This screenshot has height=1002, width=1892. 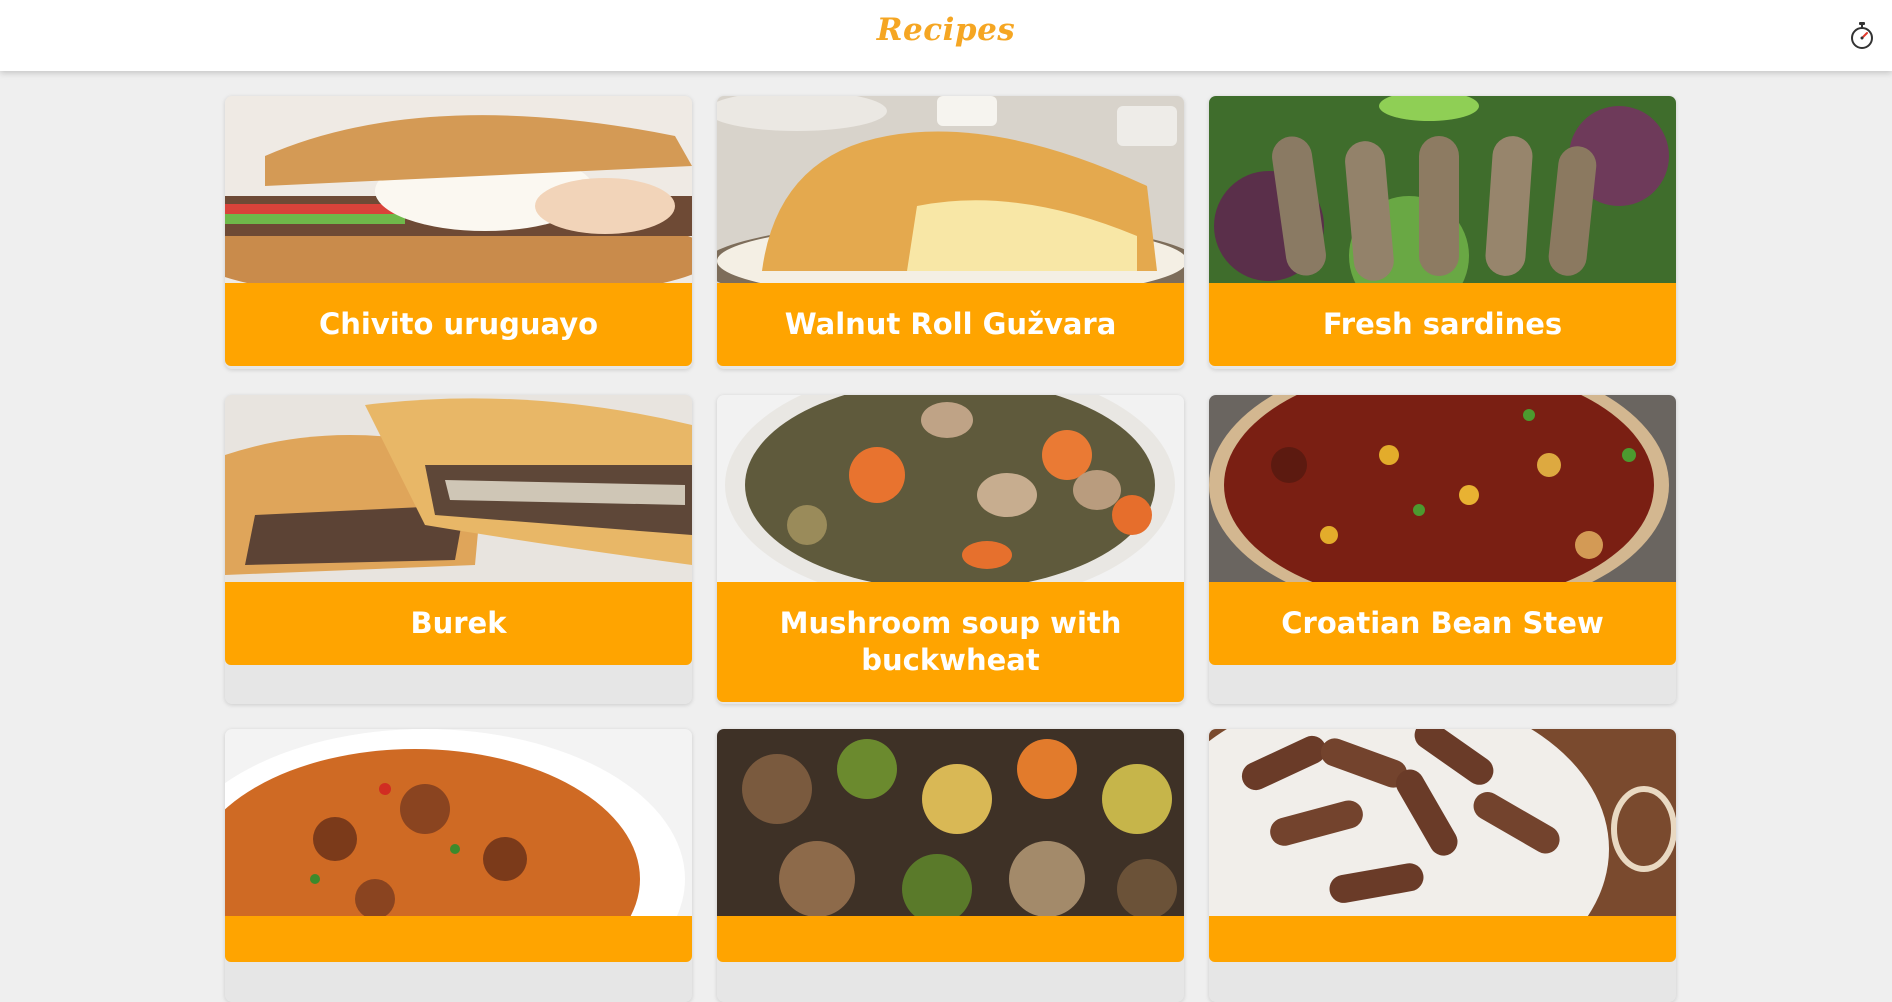 What do you see at coordinates (1442, 822) in the screenshot?
I see `cevapi-photo` at bounding box center [1442, 822].